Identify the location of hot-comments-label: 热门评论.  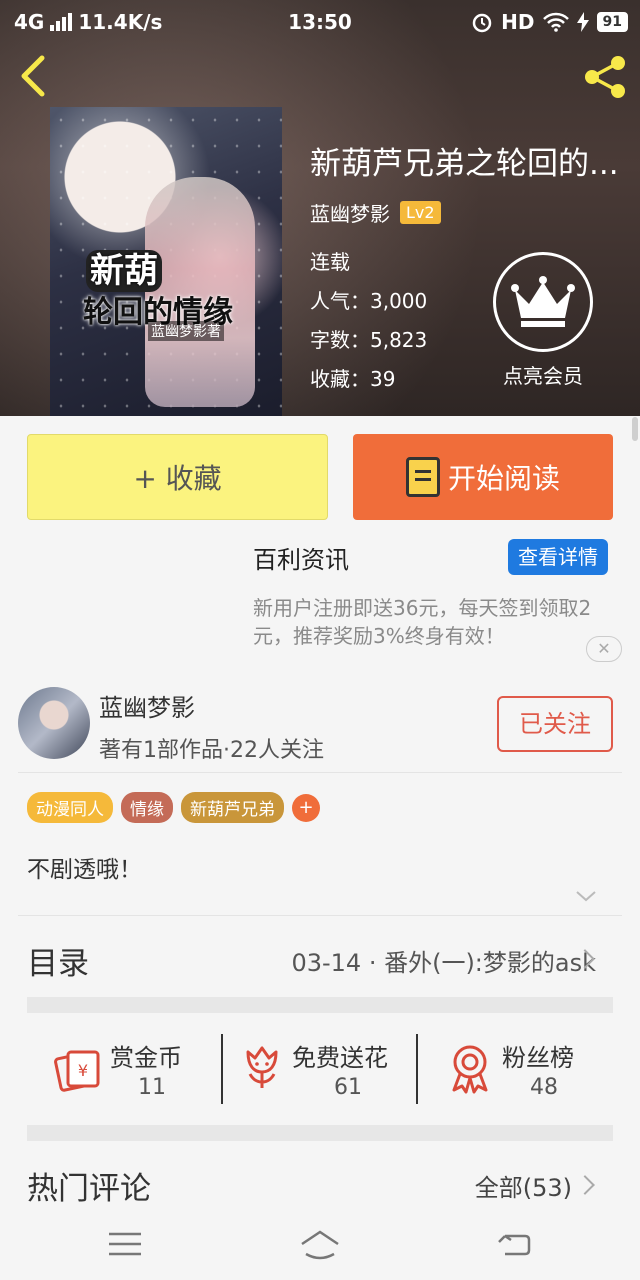
(89, 1189).